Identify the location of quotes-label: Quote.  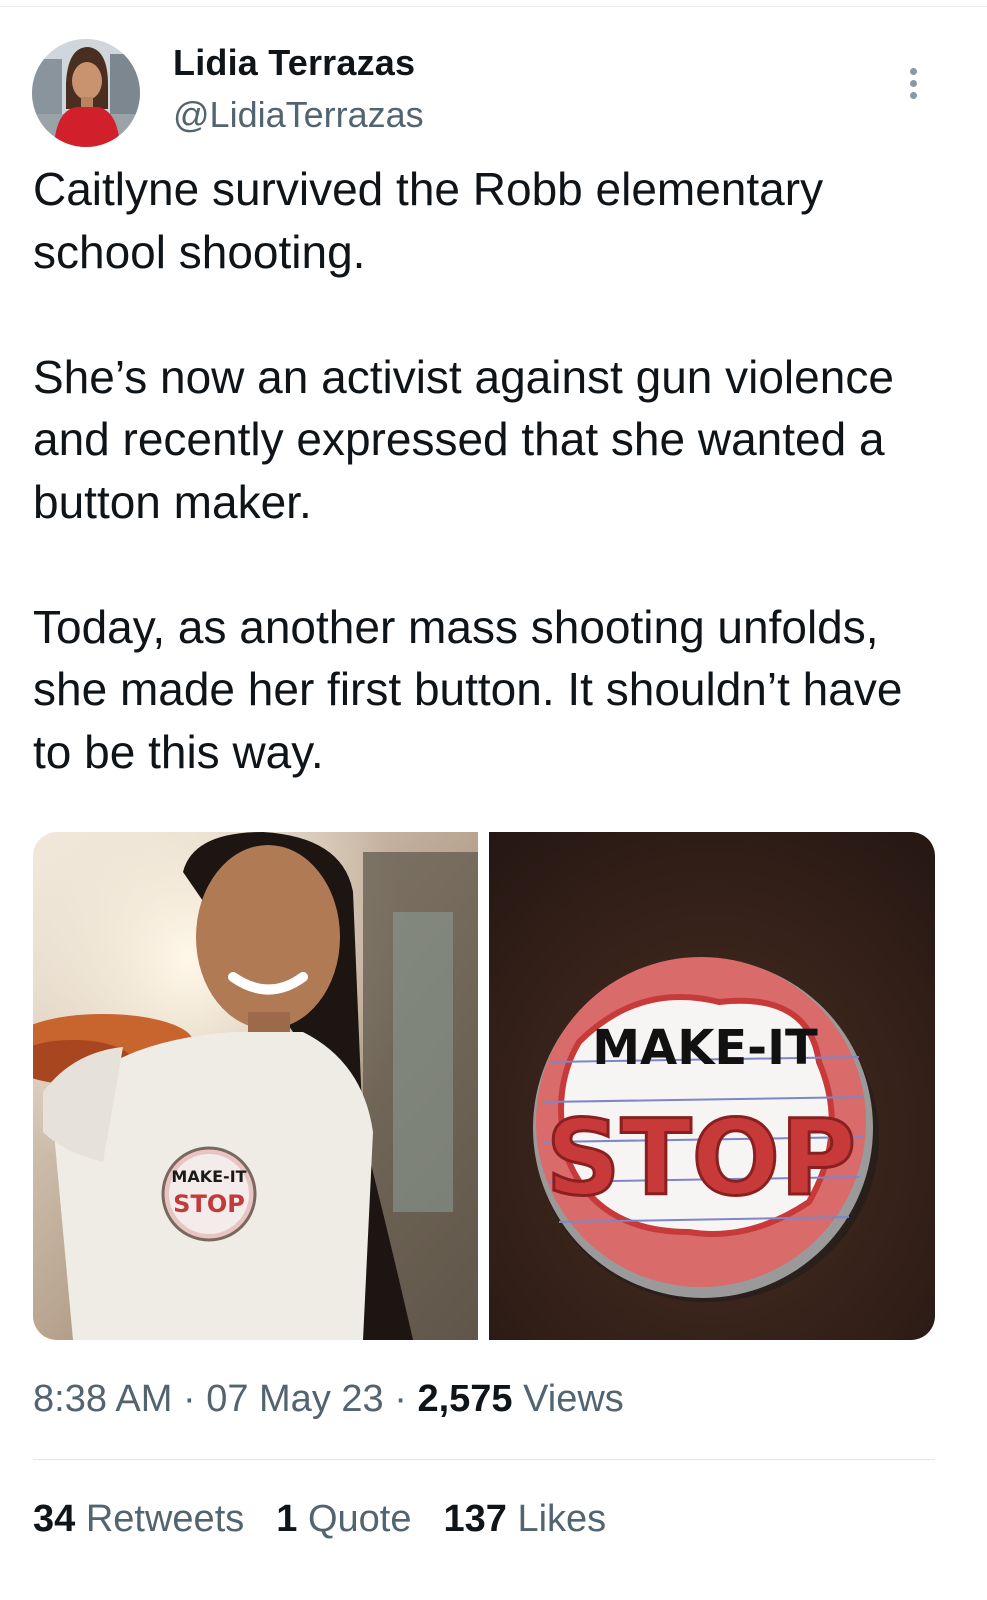
(359, 1519).